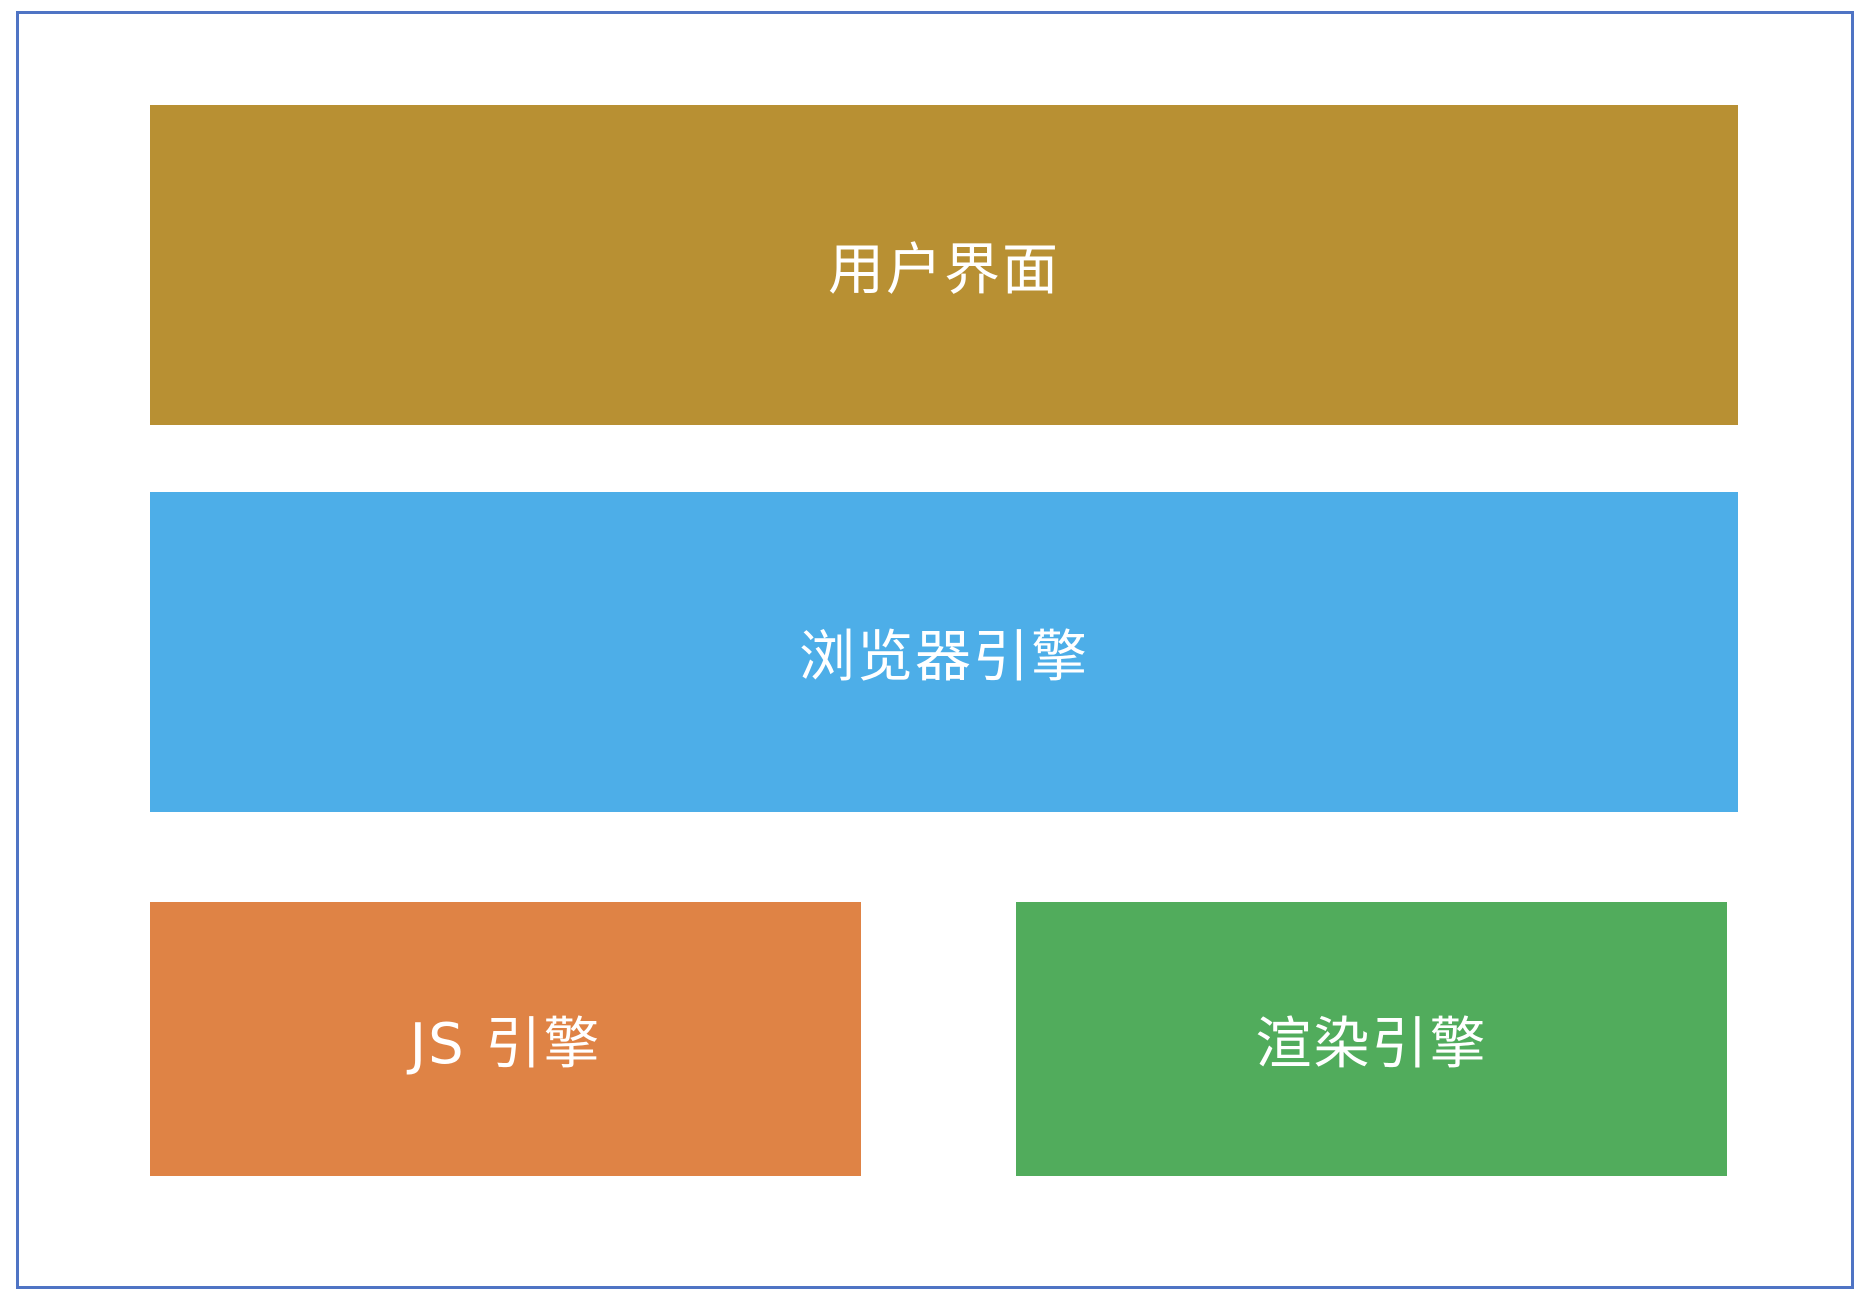 The width and height of the screenshot is (1862, 1302). I want to click on user-interface-label: 用户界面, so click(944, 270).